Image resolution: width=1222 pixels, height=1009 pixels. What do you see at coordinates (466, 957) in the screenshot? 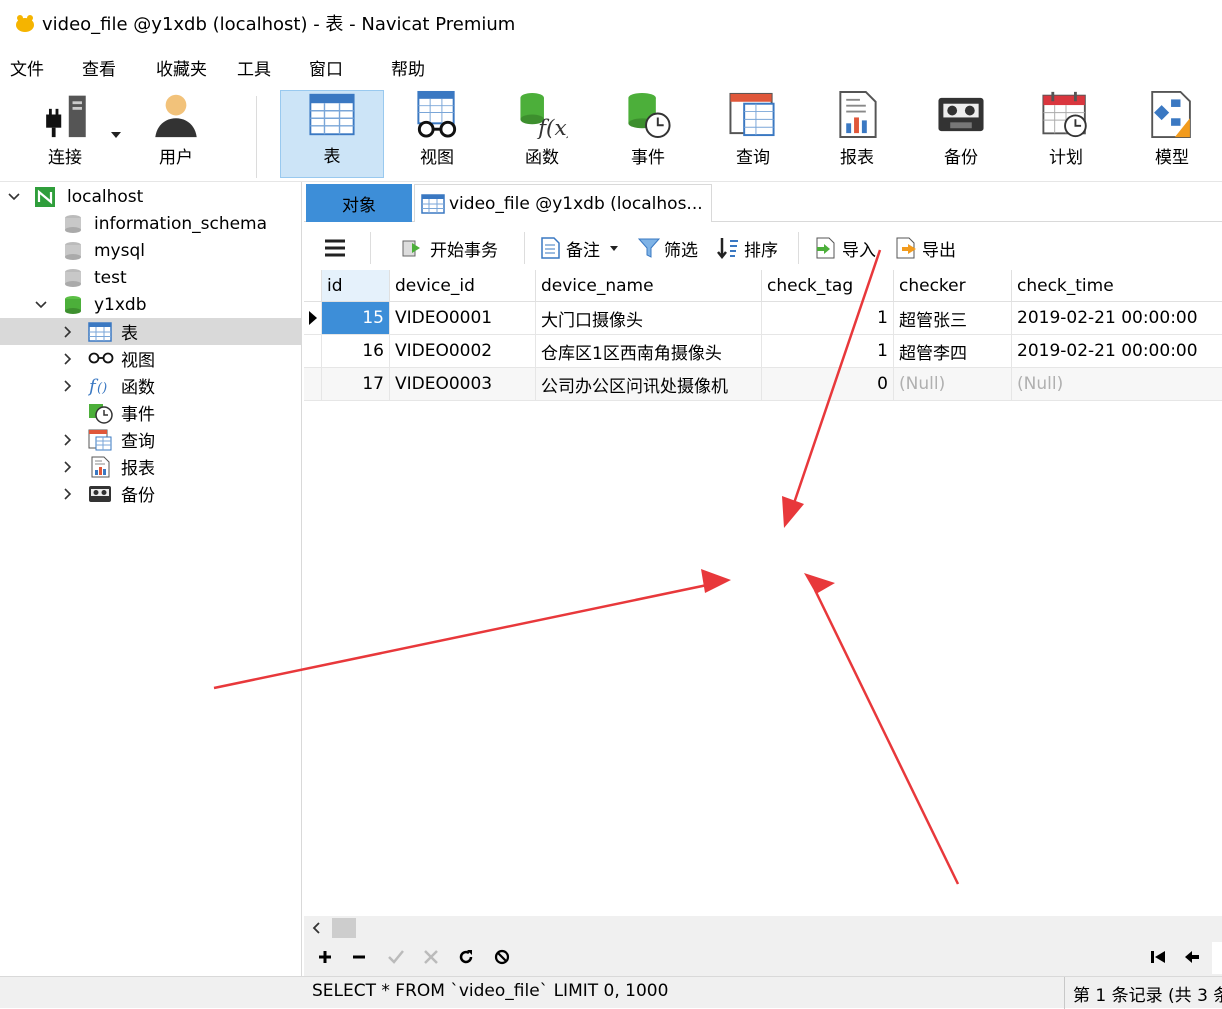
I see `refresh-icon` at bounding box center [466, 957].